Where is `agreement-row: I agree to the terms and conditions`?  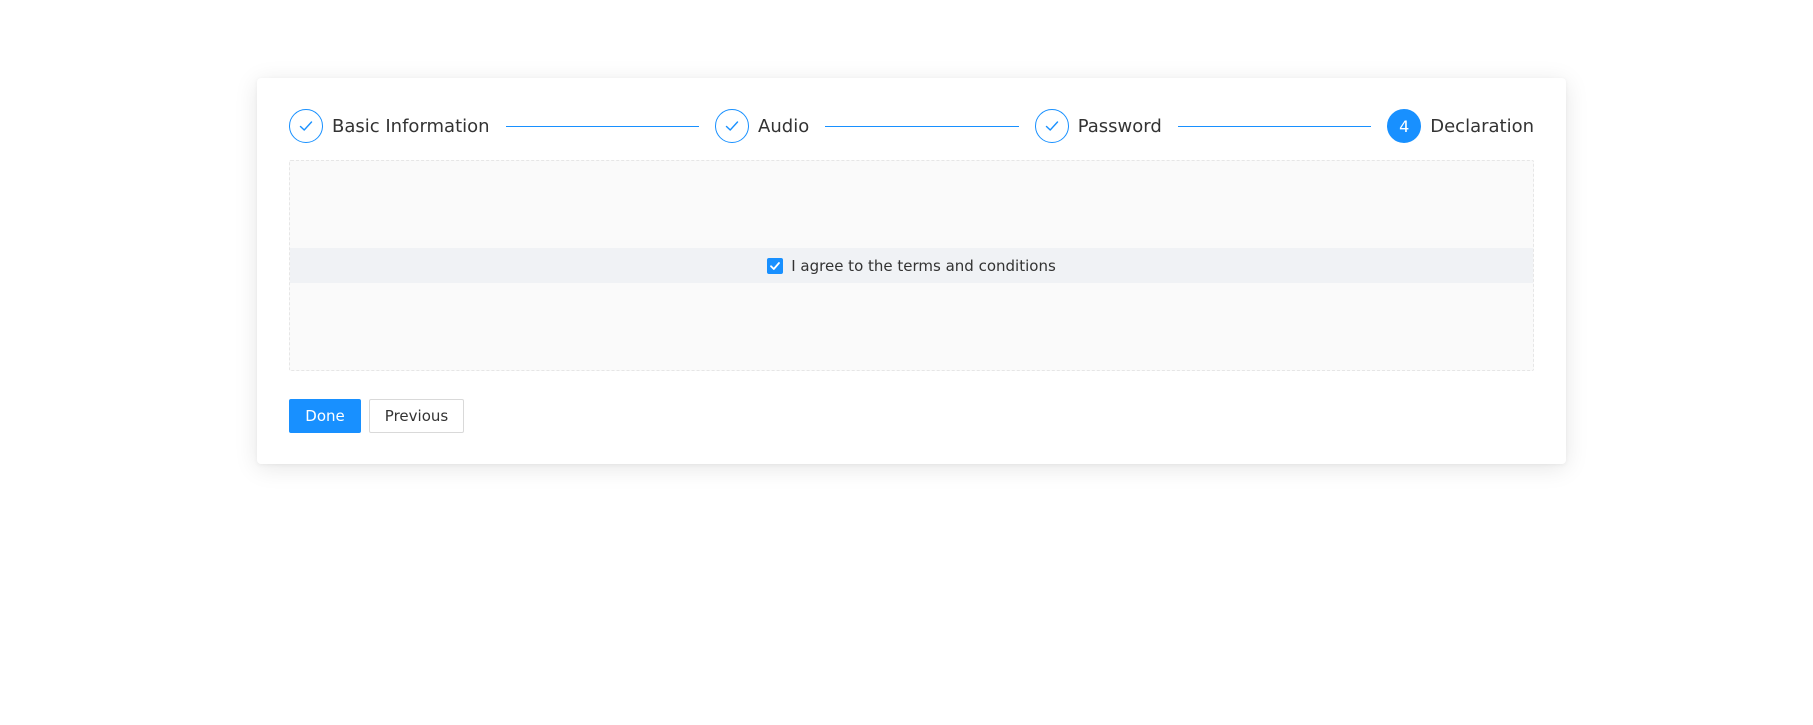
agreement-row: I agree to the terms and conditions is located at coordinates (911, 265).